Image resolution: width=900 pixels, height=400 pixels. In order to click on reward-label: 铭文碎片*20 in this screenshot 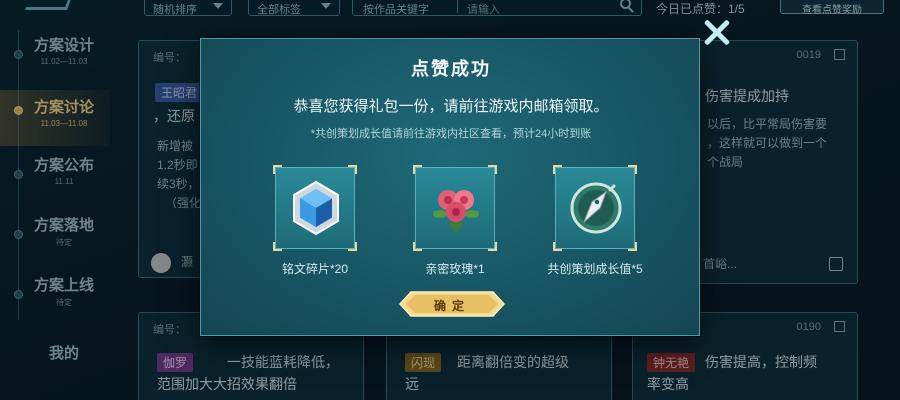, I will do `click(315, 269)`.